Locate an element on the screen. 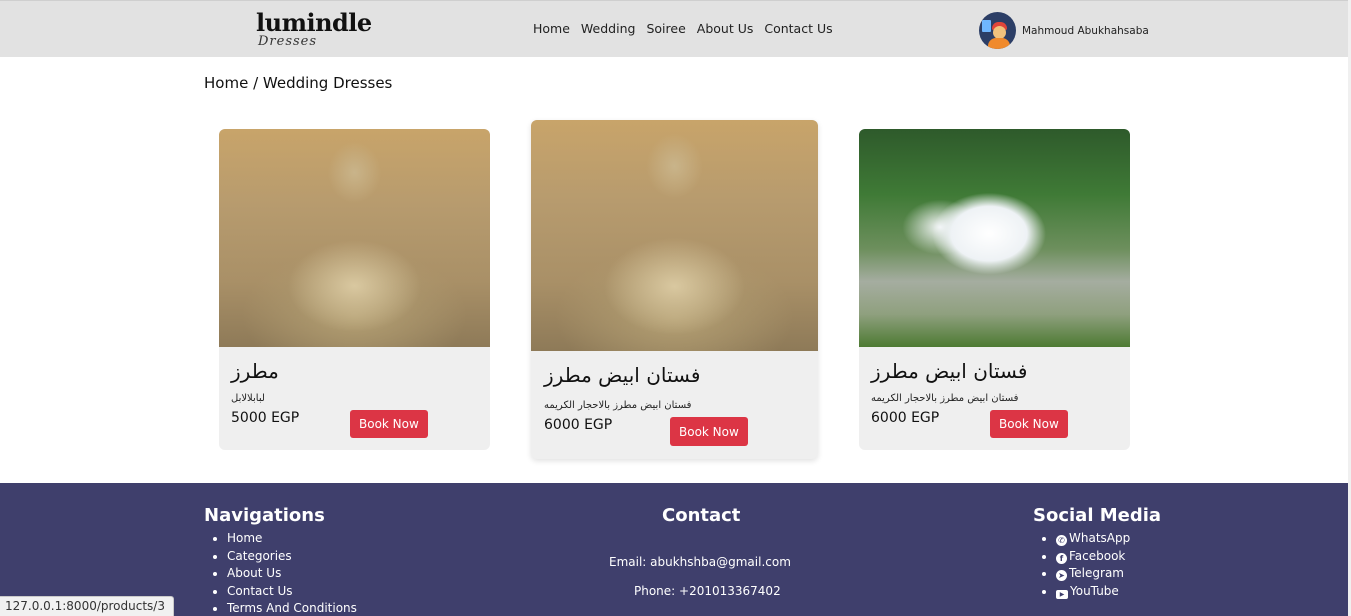  footer-contact-heading: Contact is located at coordinates (701, 515).